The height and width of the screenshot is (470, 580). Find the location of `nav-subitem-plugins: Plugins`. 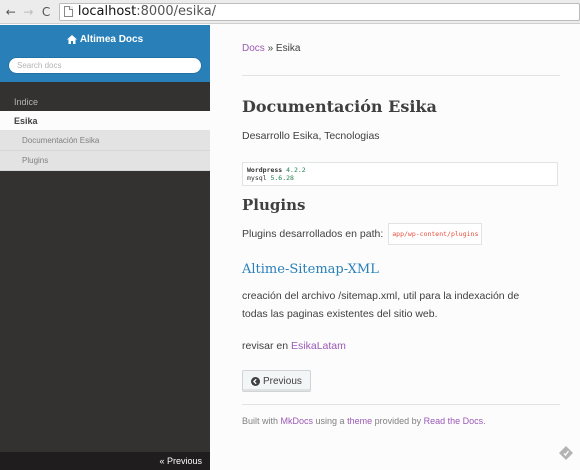

nav-subitem-plugins: Plugins is located at coordinates (105, 161).